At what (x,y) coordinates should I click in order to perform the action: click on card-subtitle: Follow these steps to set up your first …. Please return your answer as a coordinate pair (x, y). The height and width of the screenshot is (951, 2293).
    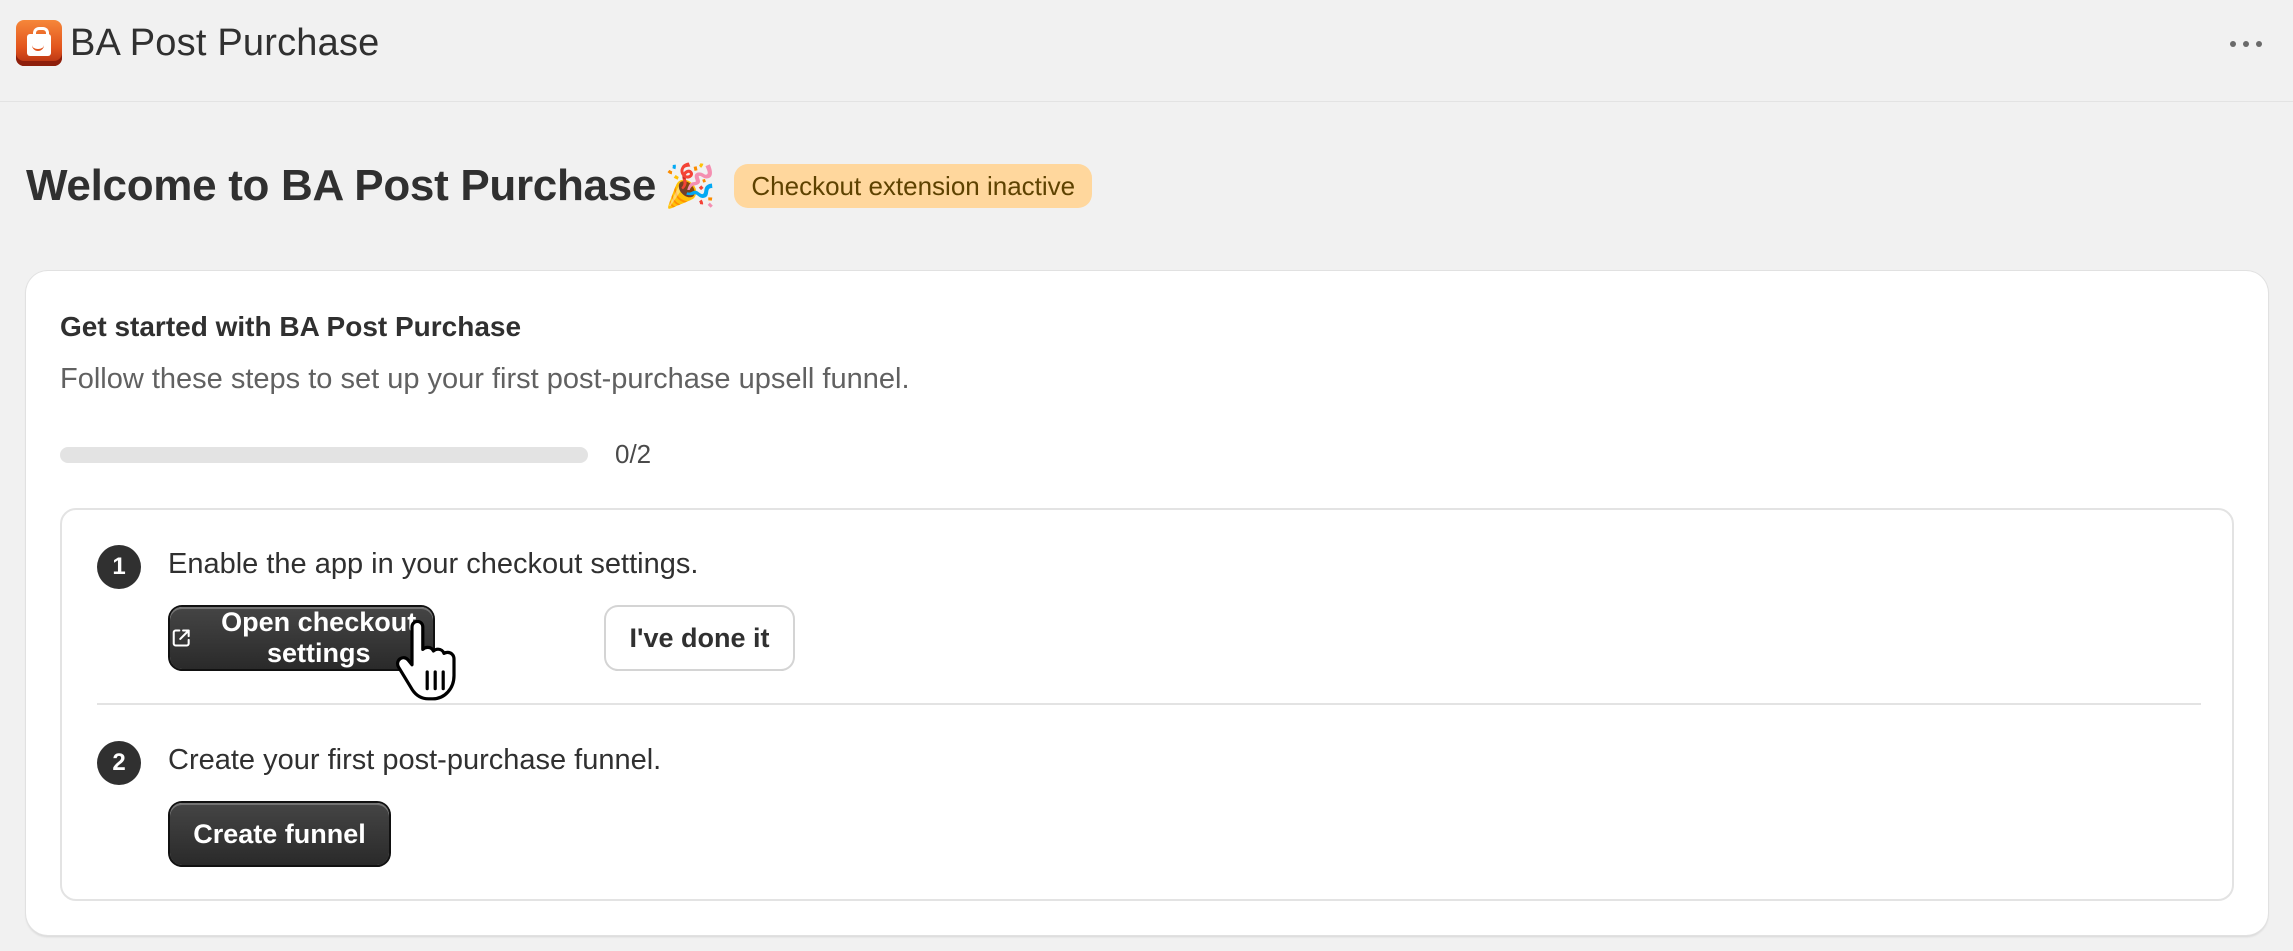
    Looking at the image, I should click on (485, 379).